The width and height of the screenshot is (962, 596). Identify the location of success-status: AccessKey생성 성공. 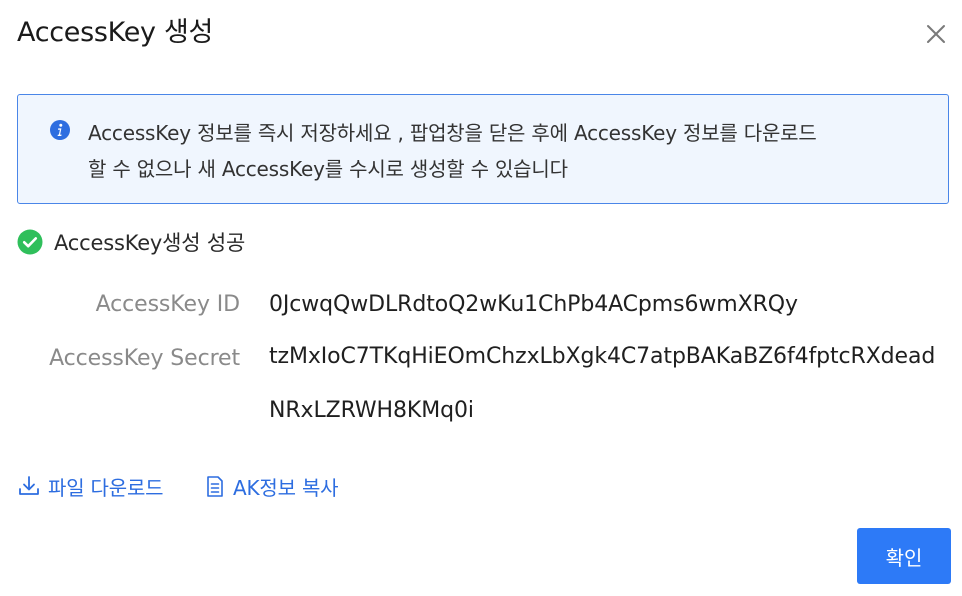
(131, 242).